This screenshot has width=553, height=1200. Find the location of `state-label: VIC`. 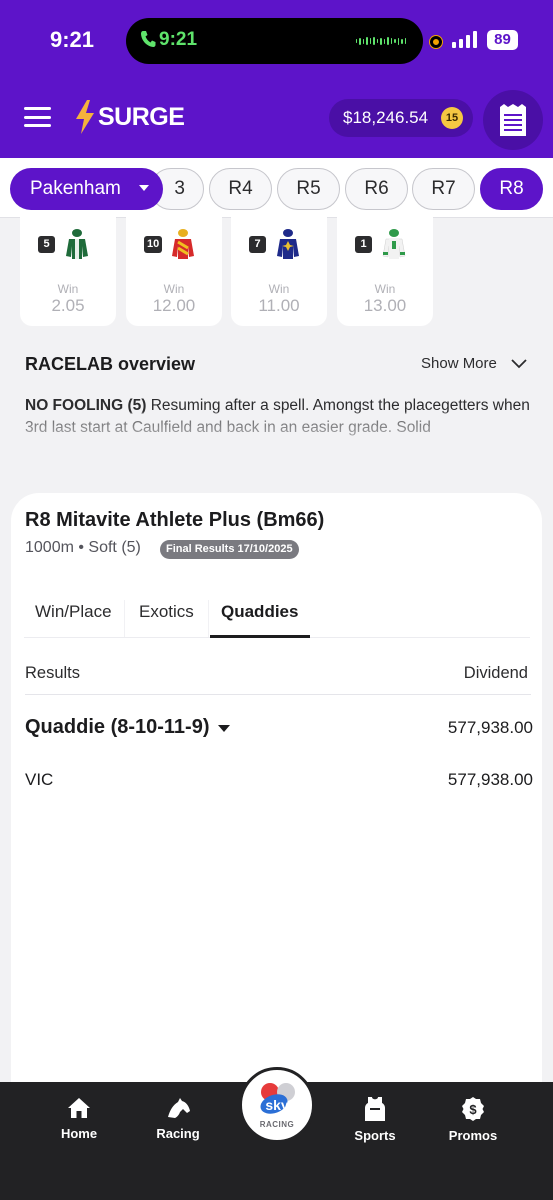

state-label: VIC is located at coordinates (39, 779).